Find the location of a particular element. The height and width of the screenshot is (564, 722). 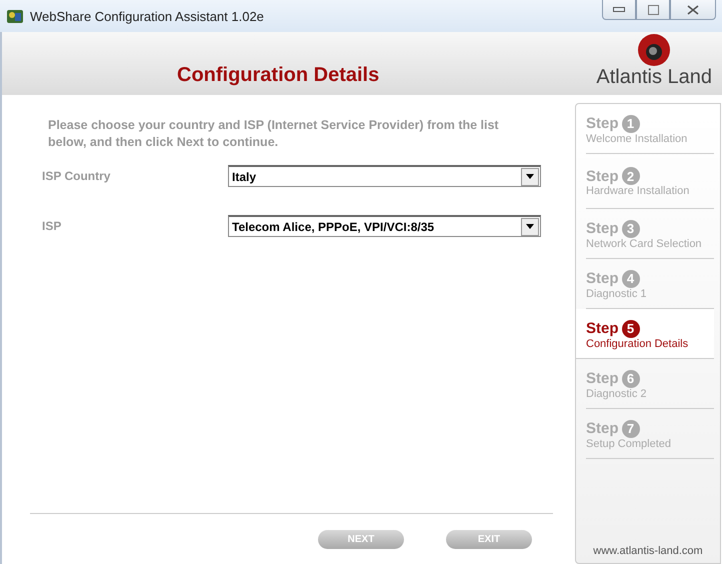

step-name: Setup Completed is located at coordinates (629, 444).